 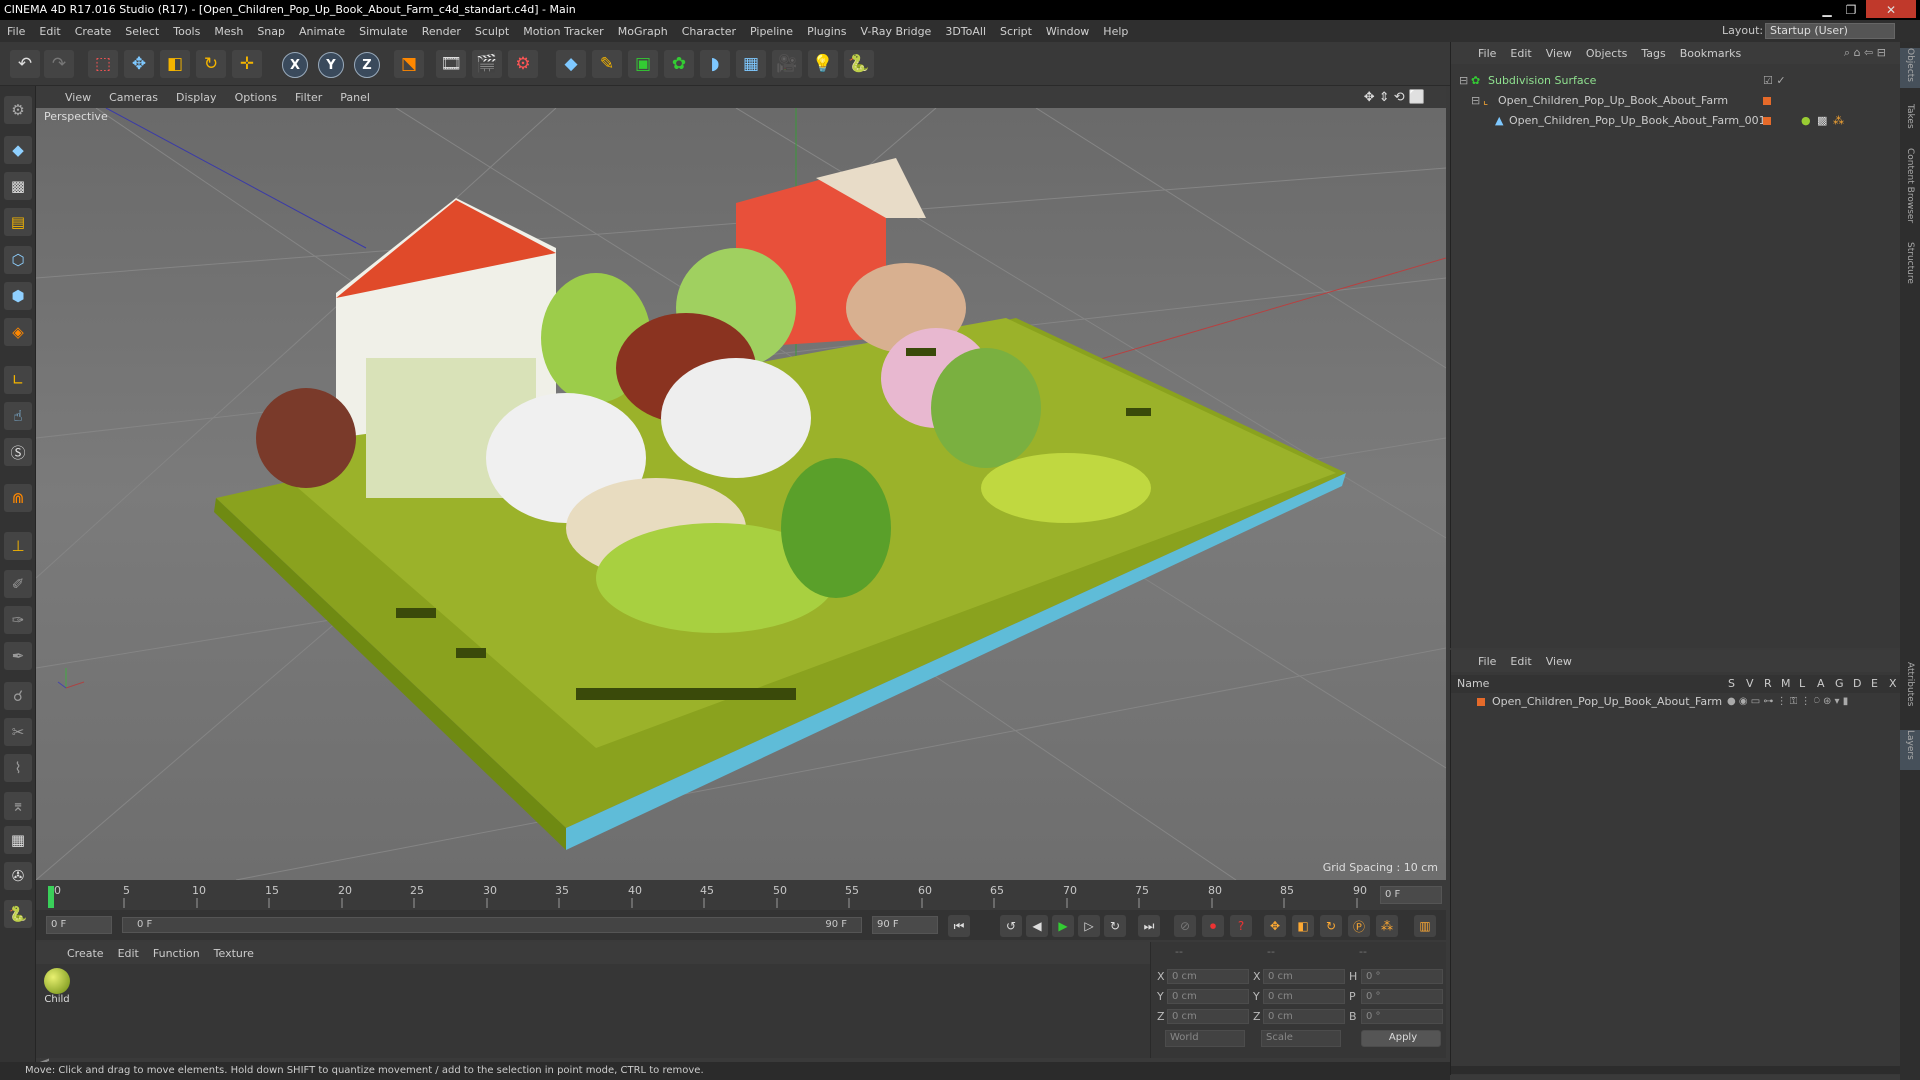 What do you see at coordinates (25, 64) in the screenshot?
I see `undo-icon: ↶` at bounding box center [25, 64].